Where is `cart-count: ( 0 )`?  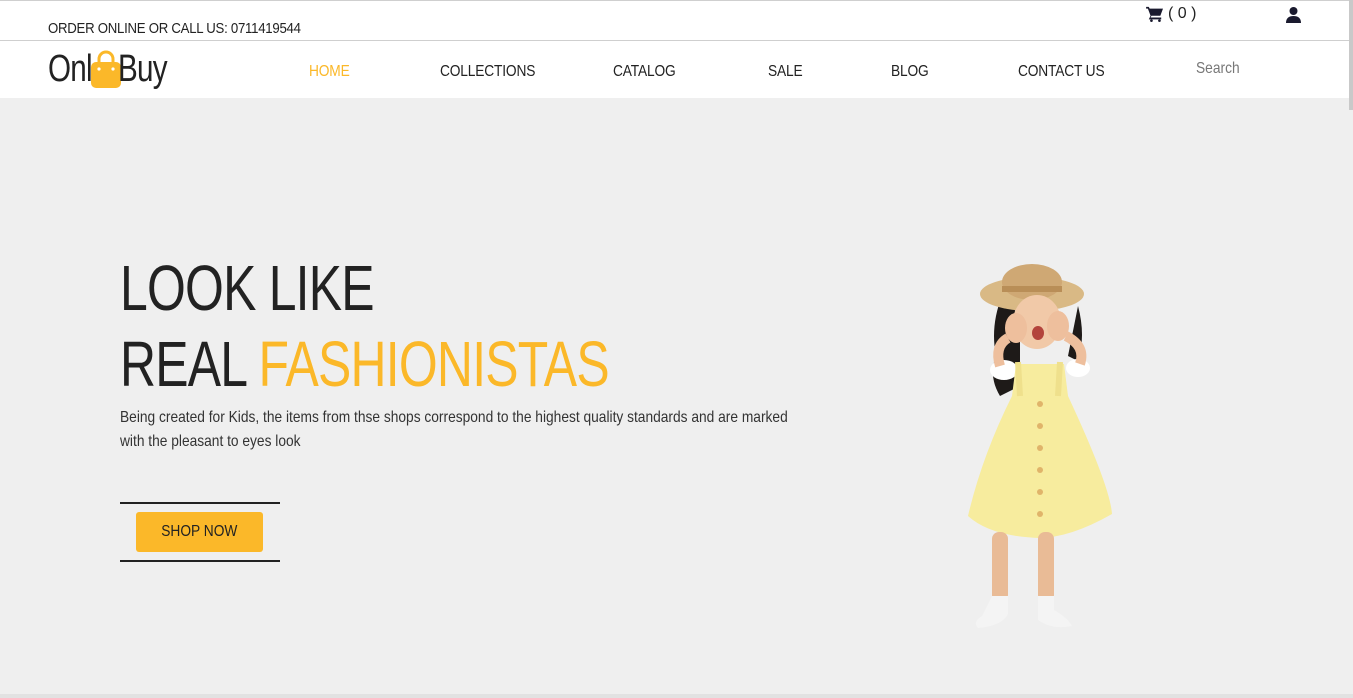 cart-count: ( 0 ) is located at coordinates (1182, 13).